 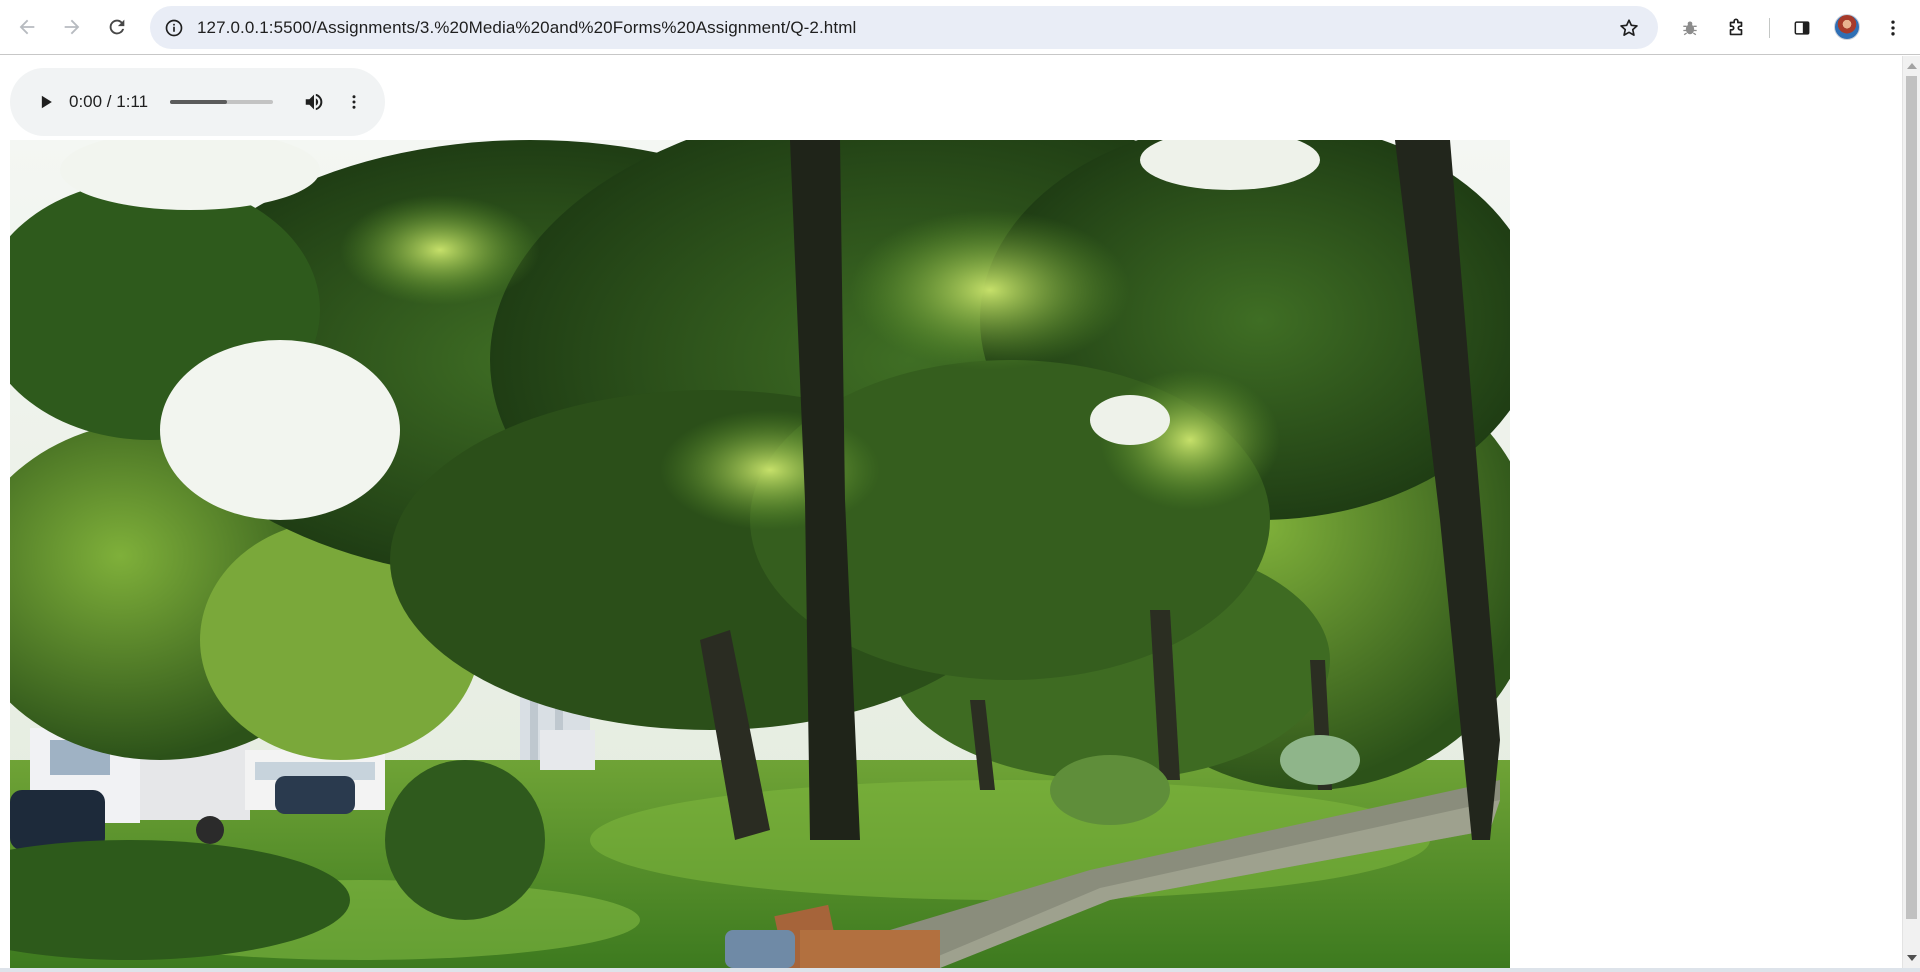 What do you see at coordinates (960, 970) in the screenshot?
I see `window-bottom-edge` at bounding box center [960, 970].